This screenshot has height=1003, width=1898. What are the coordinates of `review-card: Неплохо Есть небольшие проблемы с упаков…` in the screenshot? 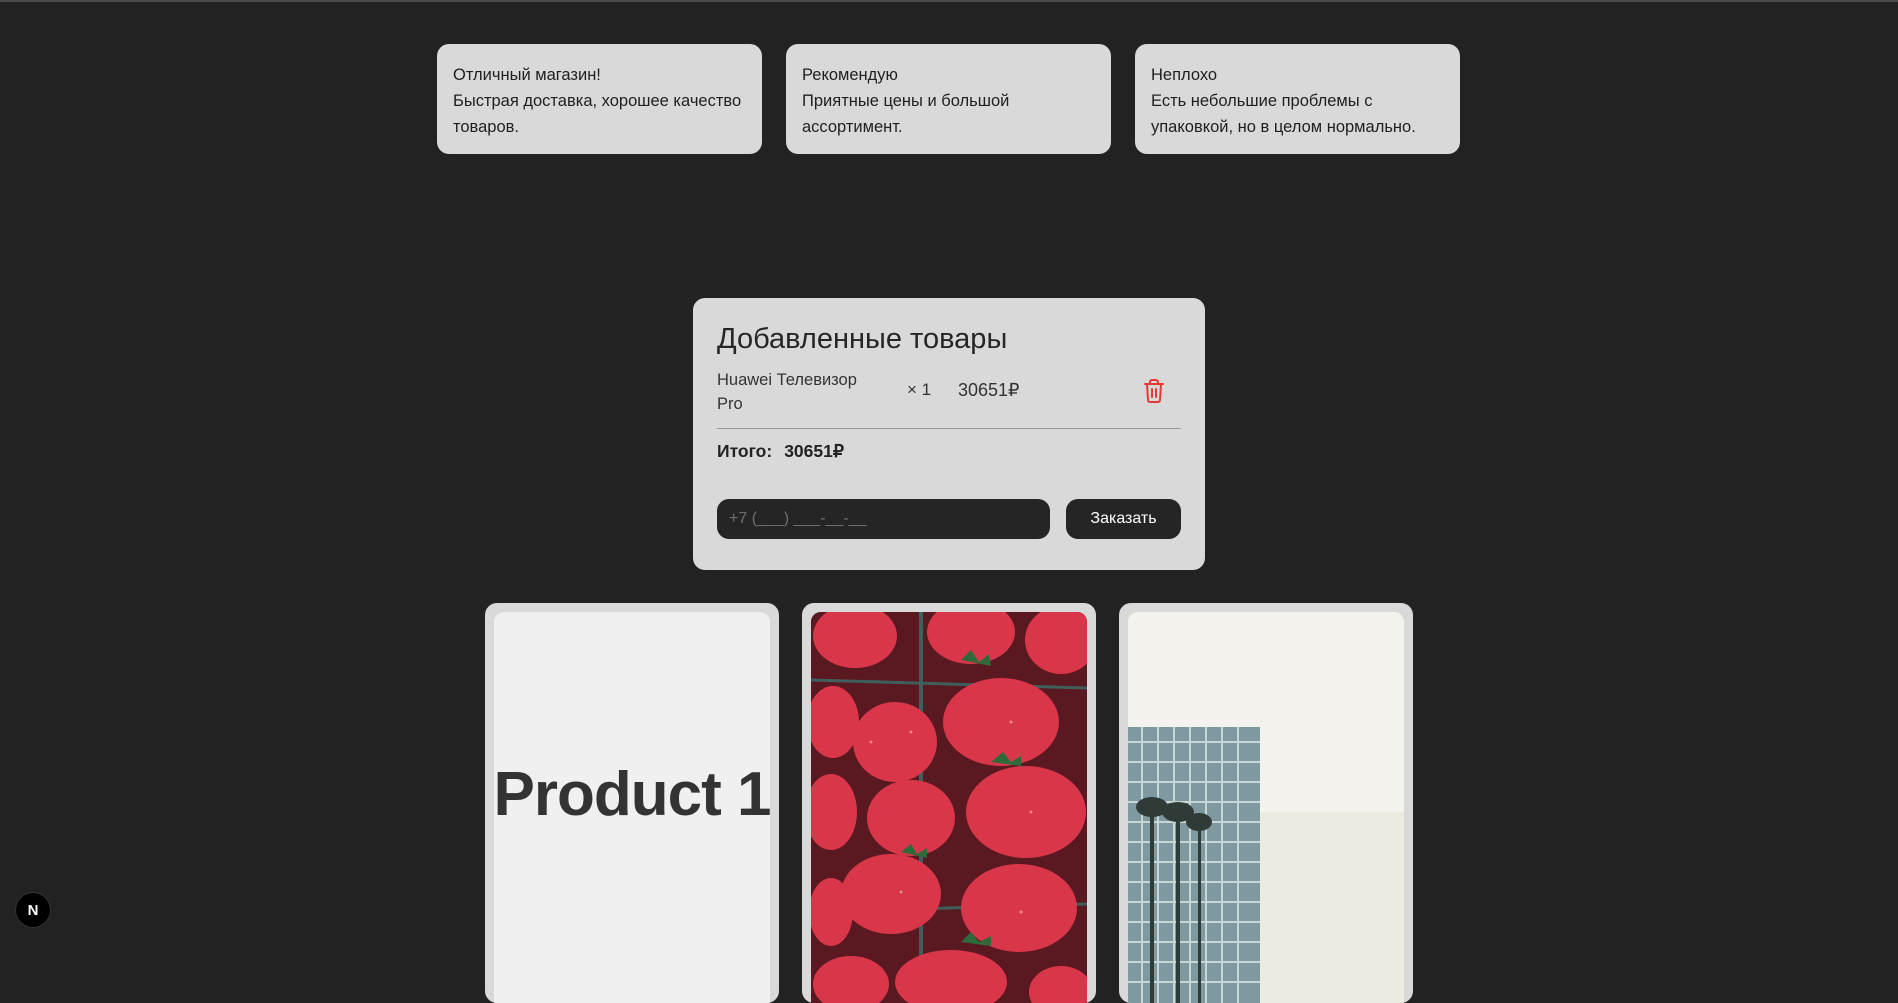 It's located at (1297, 99).